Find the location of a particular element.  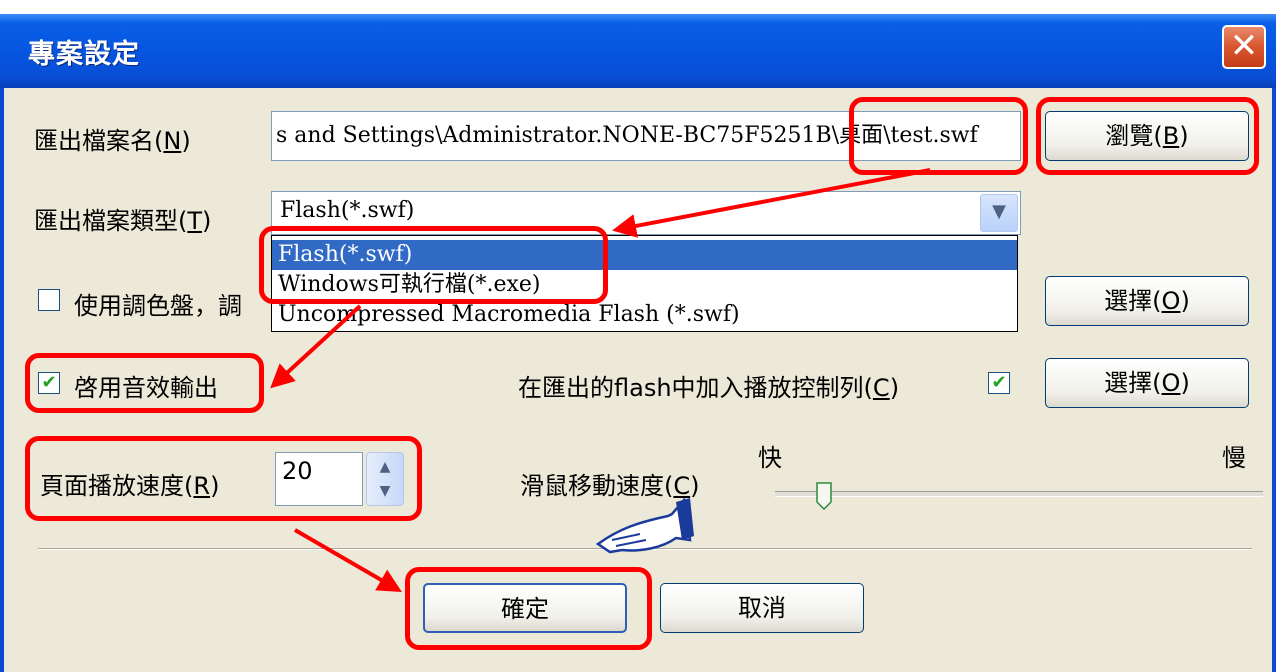

pointing-hand-icon is located at coordinates (644, 525).